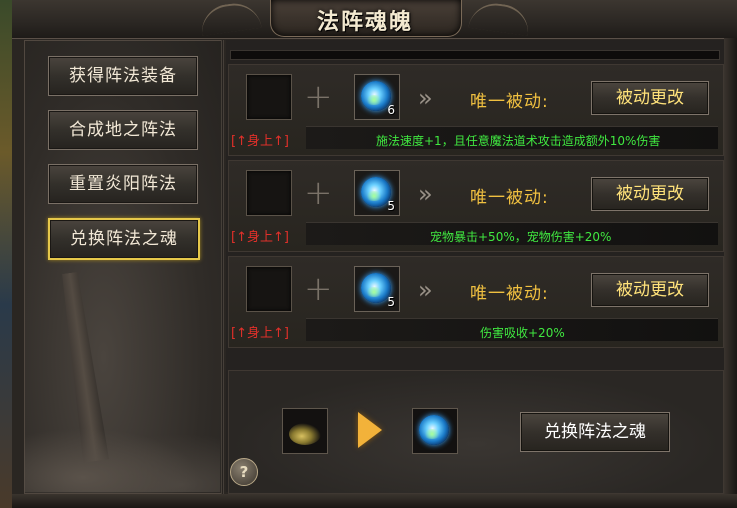 This screenshot has height=508, width=737. I want to click on gold-arrow-icon, so click(370, 430).